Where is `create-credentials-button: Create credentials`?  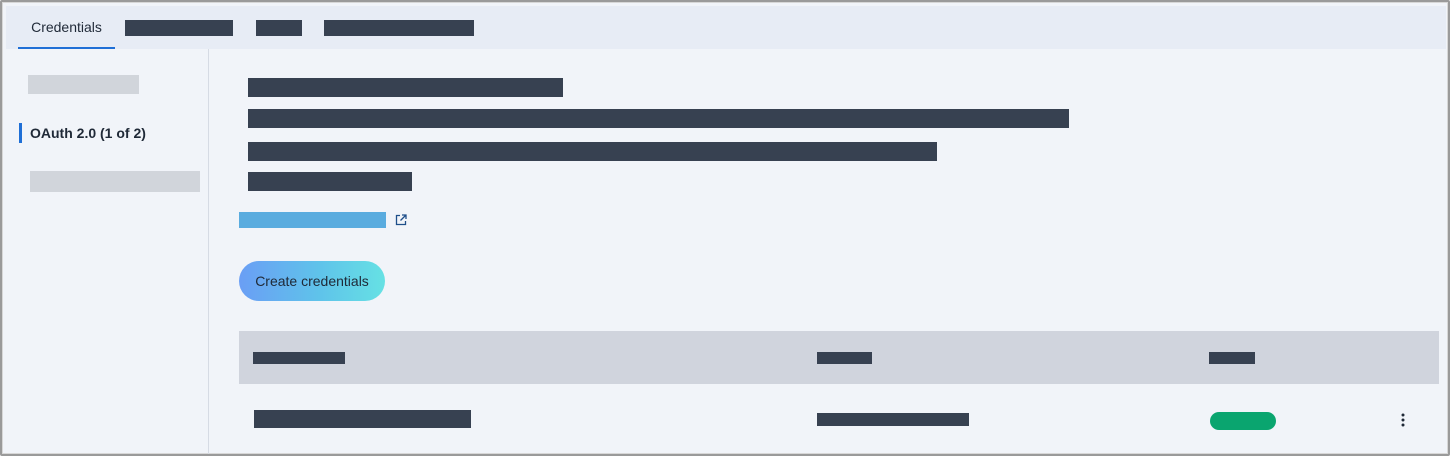
create-credentials-button: Create credentials is located at coordinates (312, 281).